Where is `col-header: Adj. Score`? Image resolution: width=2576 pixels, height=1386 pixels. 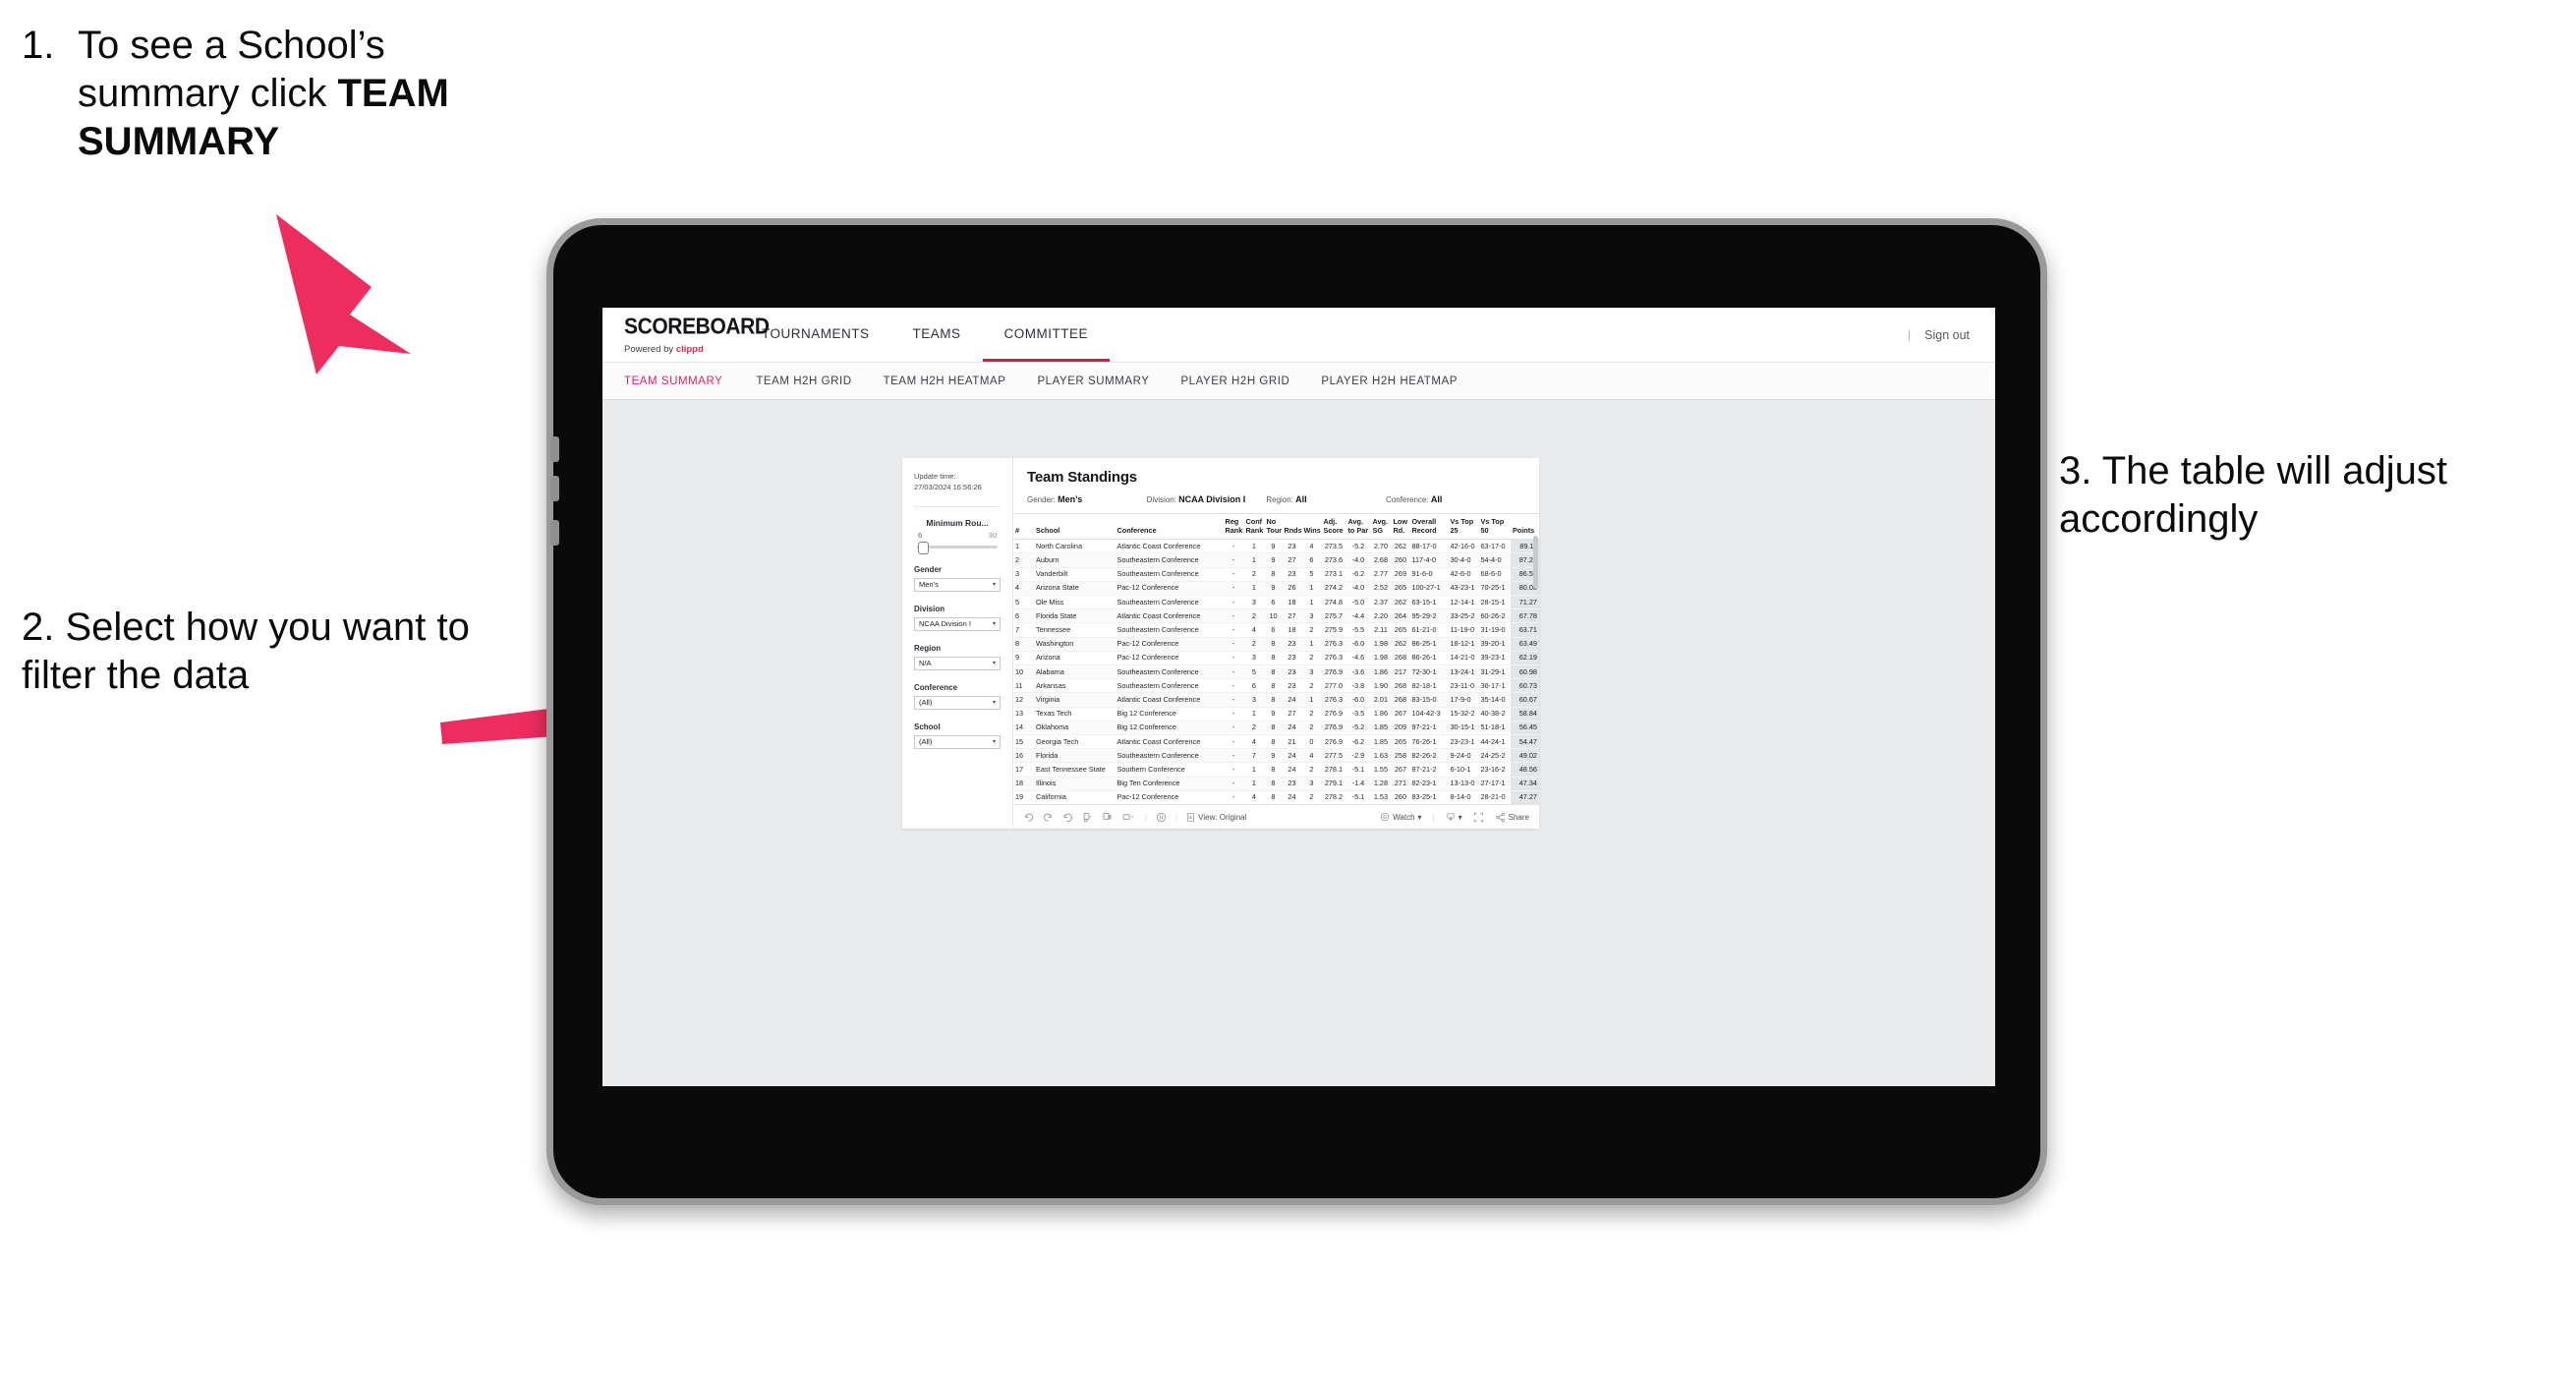
col-header: Adj. Score is located at coordinates (1333, 528).